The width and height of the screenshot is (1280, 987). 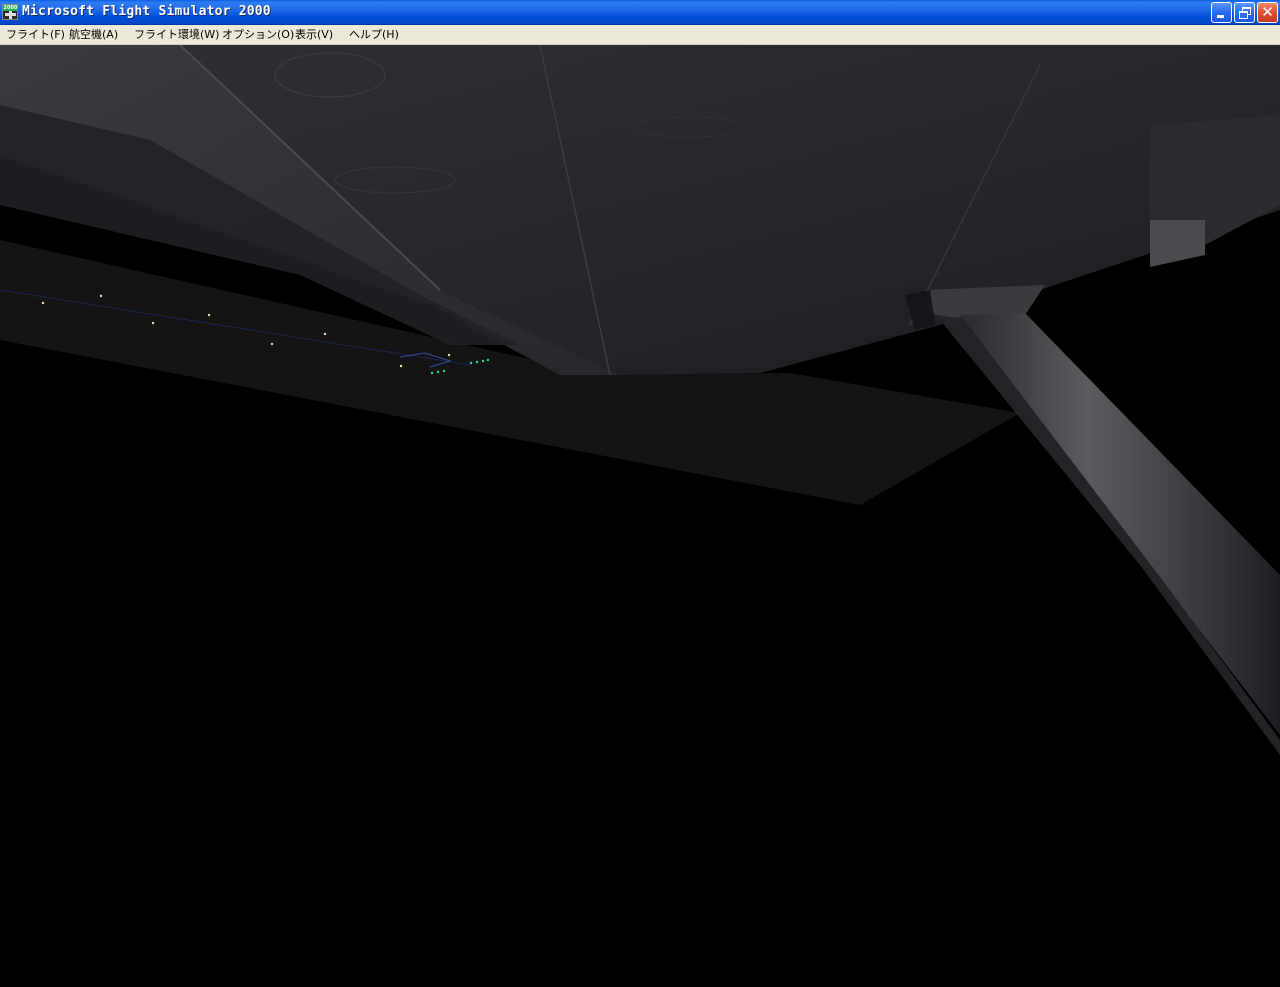 I want to click on menu-help: ヘルプ(H), so click(x=374, y=35).